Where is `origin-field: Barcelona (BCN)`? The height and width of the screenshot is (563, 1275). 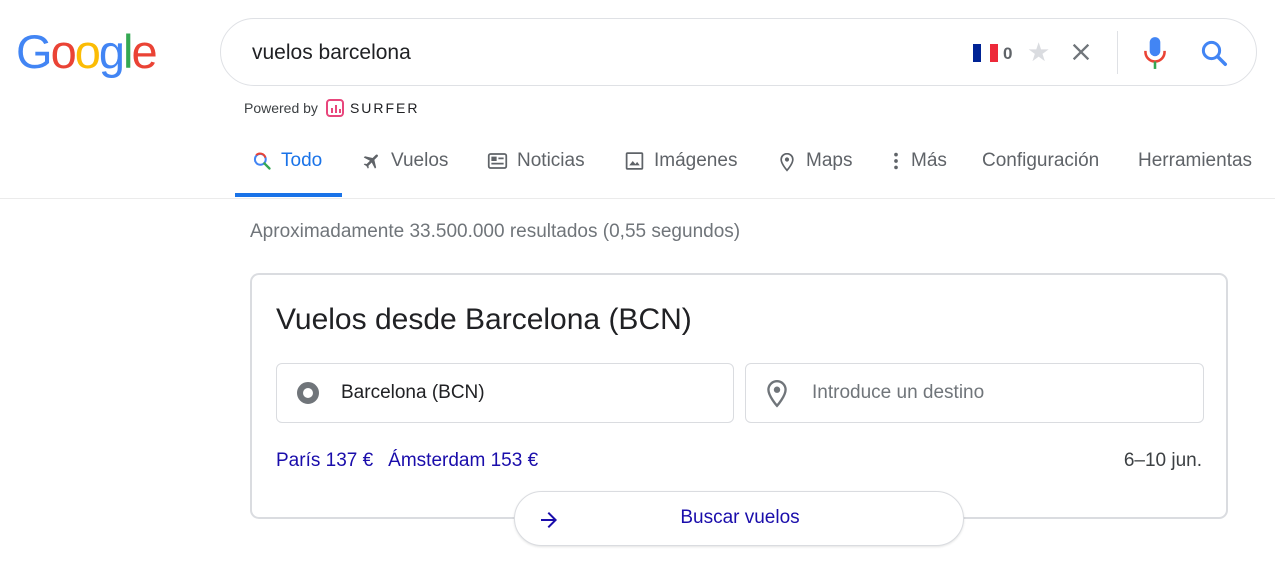
origin-field: Barcelona (BCN) is located at coordinates (505, 393).